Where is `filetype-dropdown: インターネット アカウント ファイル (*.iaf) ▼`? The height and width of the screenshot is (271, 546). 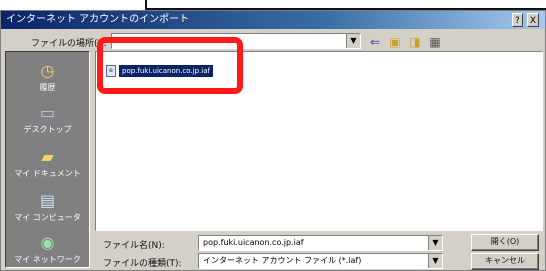 filetype-dropdown: インターネット アカウント ファイル (*.iaf) ▼ is located at coordinates (320, 261).